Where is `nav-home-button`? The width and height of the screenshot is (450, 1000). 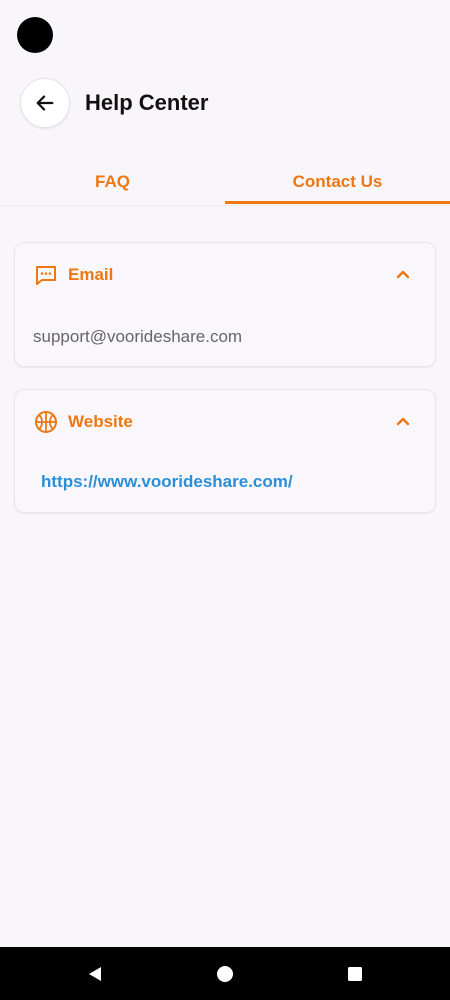 nav-home-button is located at coordinates (225, 974).